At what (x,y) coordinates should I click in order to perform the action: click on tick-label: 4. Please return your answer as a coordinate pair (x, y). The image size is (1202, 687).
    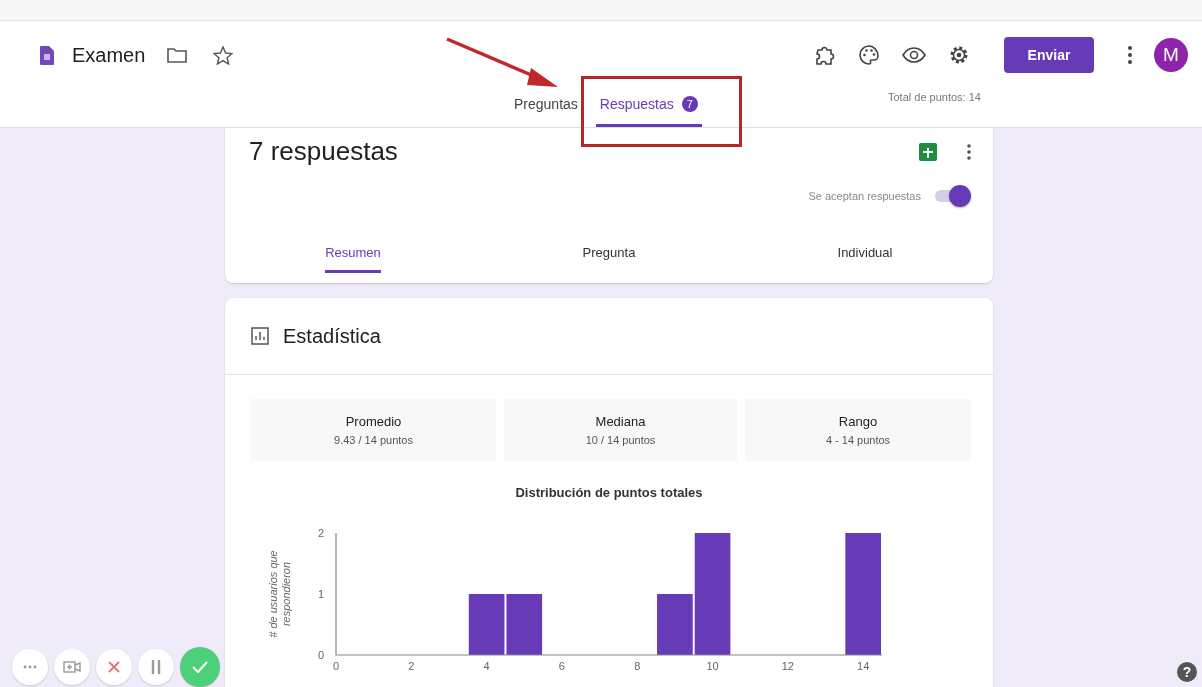
    Looking at the image, I should click on (486, 666).